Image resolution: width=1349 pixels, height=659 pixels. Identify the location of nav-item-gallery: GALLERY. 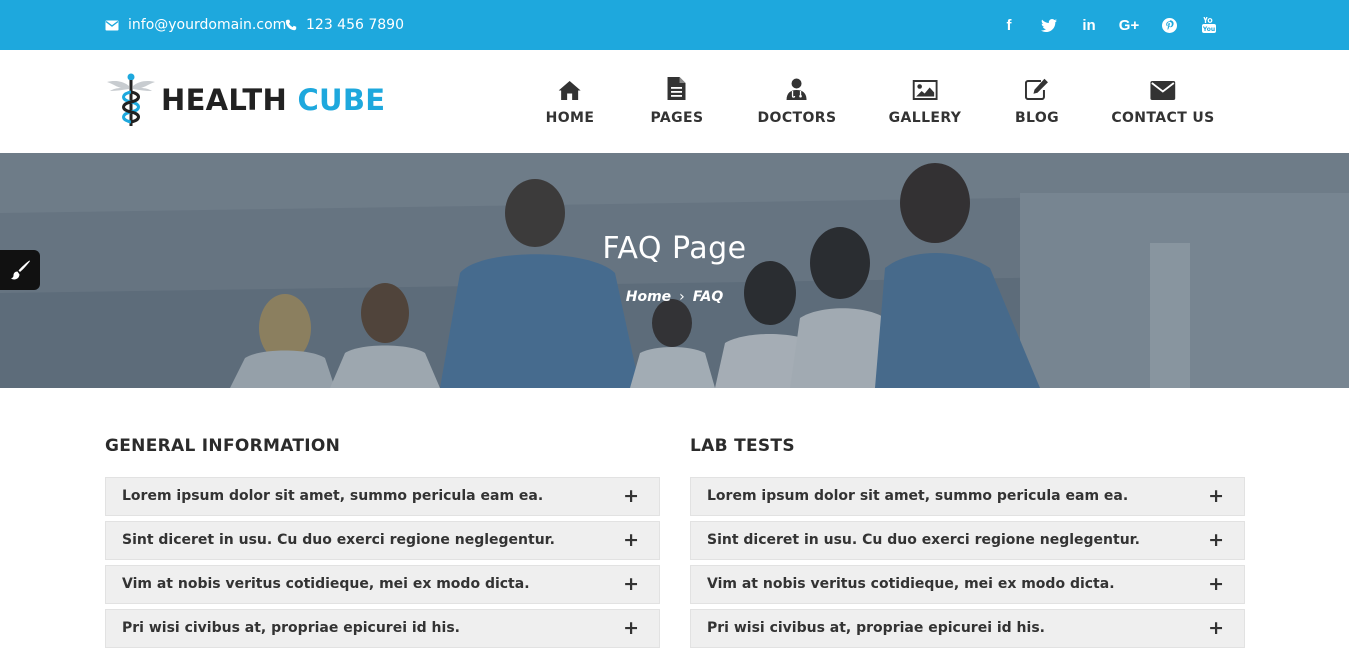
(925, 105).